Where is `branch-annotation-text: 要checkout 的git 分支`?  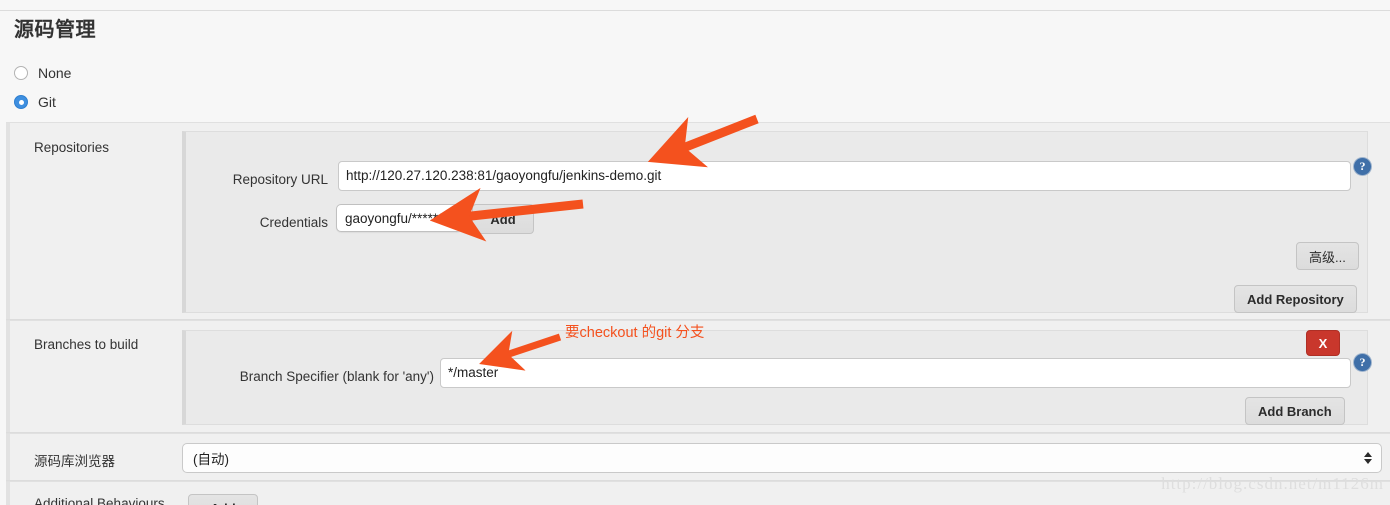
branch-annotation-text: 要checkout 的git 分支 is located at coordinates (635, 333).